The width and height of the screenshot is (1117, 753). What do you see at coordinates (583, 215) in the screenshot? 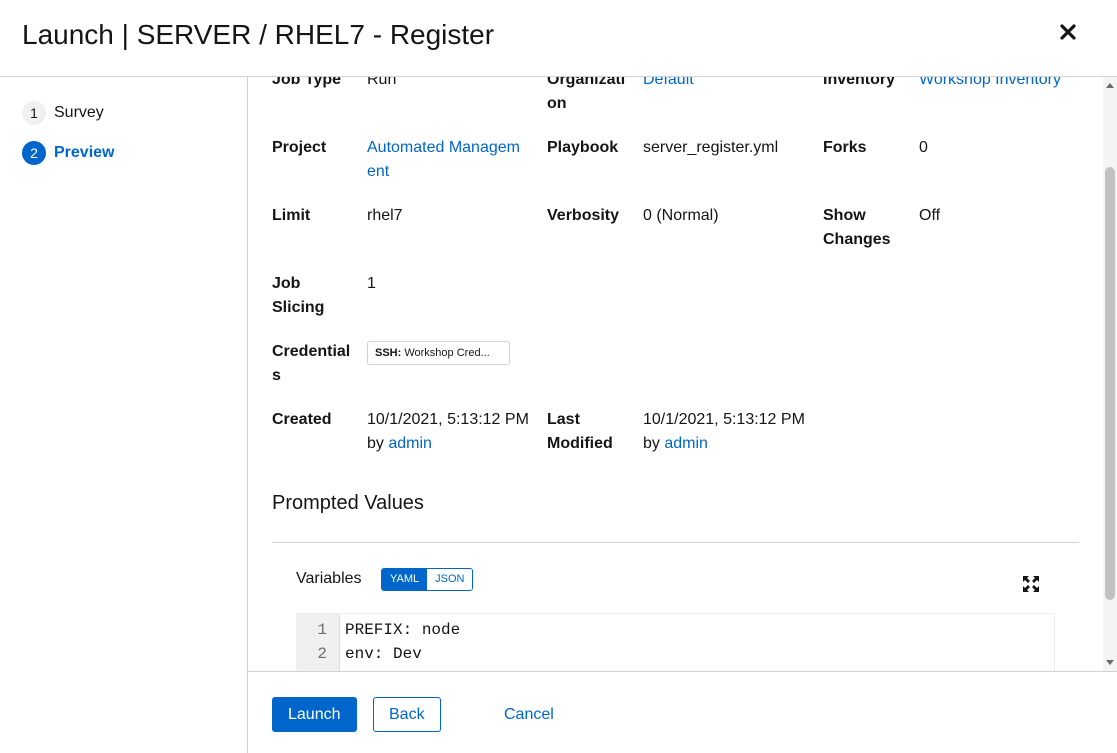
I see `verbosity-label: Verbosity` at bounding box center [583, 215].